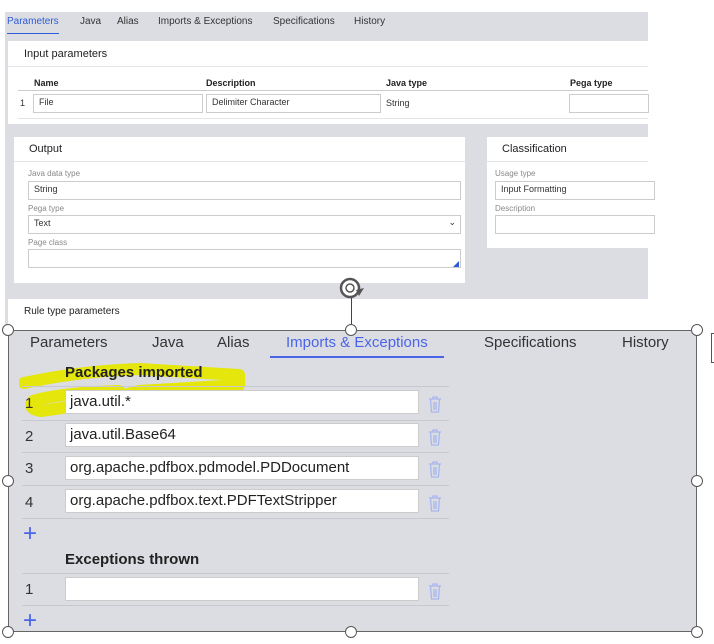  What do you see at coordinates (134, 372) in the screenshot?
I see `packages-imported-heading: Packages imported` at bounding box center [134, 372].